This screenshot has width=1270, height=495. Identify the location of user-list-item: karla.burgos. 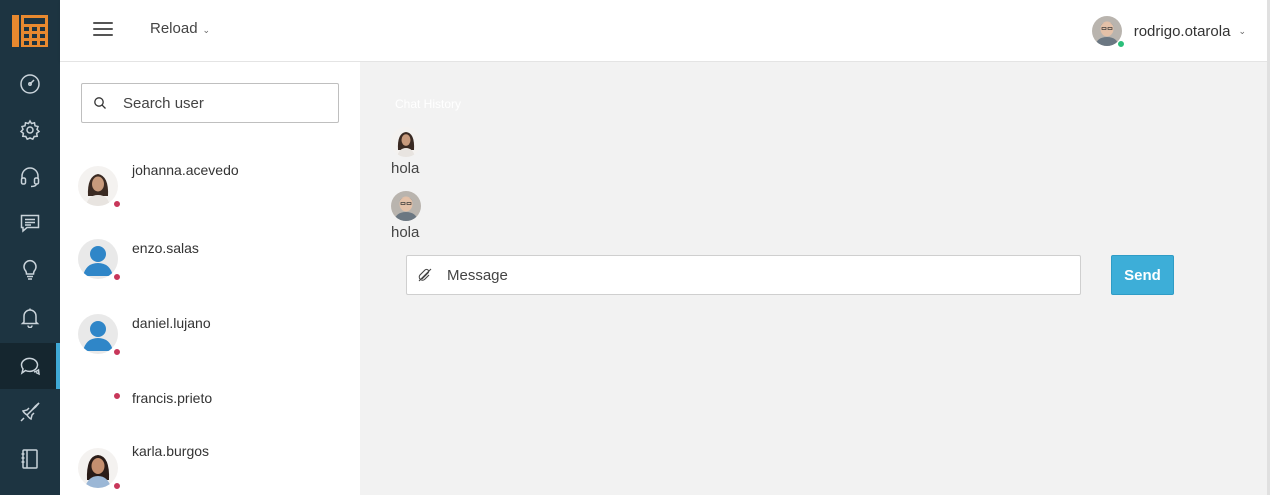
(210, 465).